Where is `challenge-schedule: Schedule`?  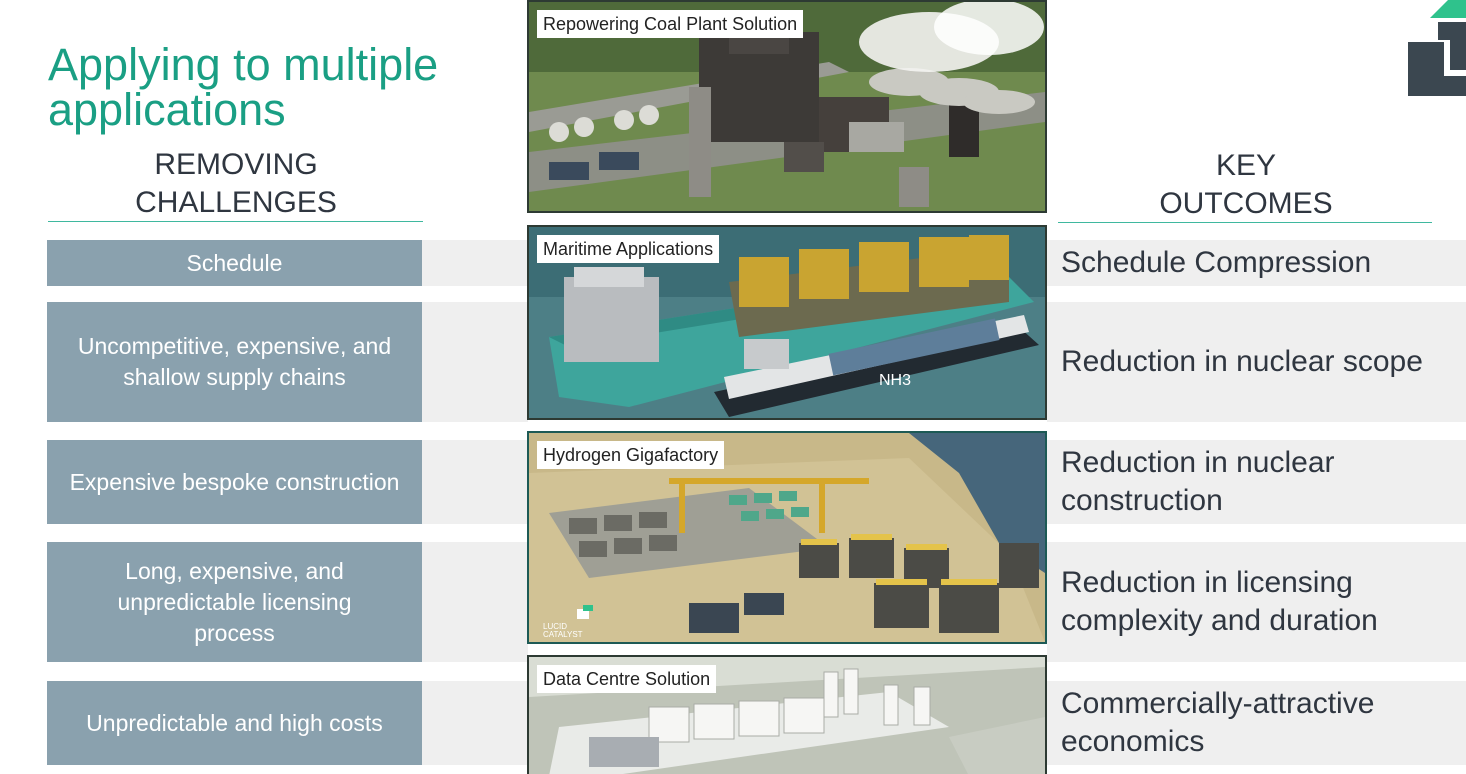 challenge-schedule: Schedule is located at coordinates (234, 263).